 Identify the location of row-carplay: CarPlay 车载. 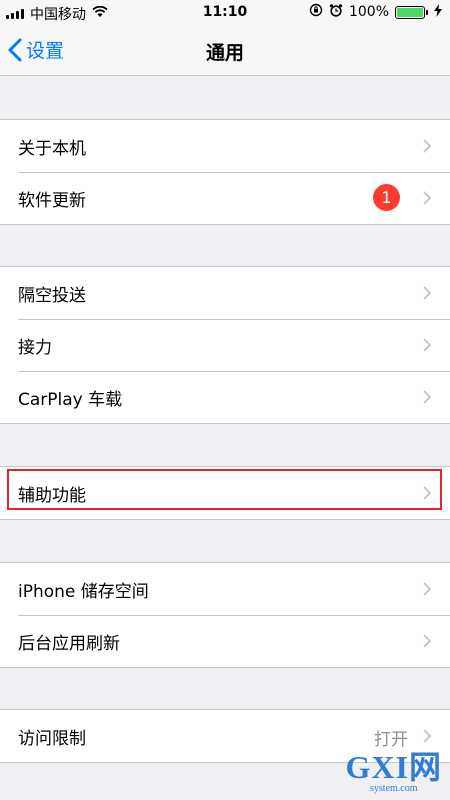
(225, 397).